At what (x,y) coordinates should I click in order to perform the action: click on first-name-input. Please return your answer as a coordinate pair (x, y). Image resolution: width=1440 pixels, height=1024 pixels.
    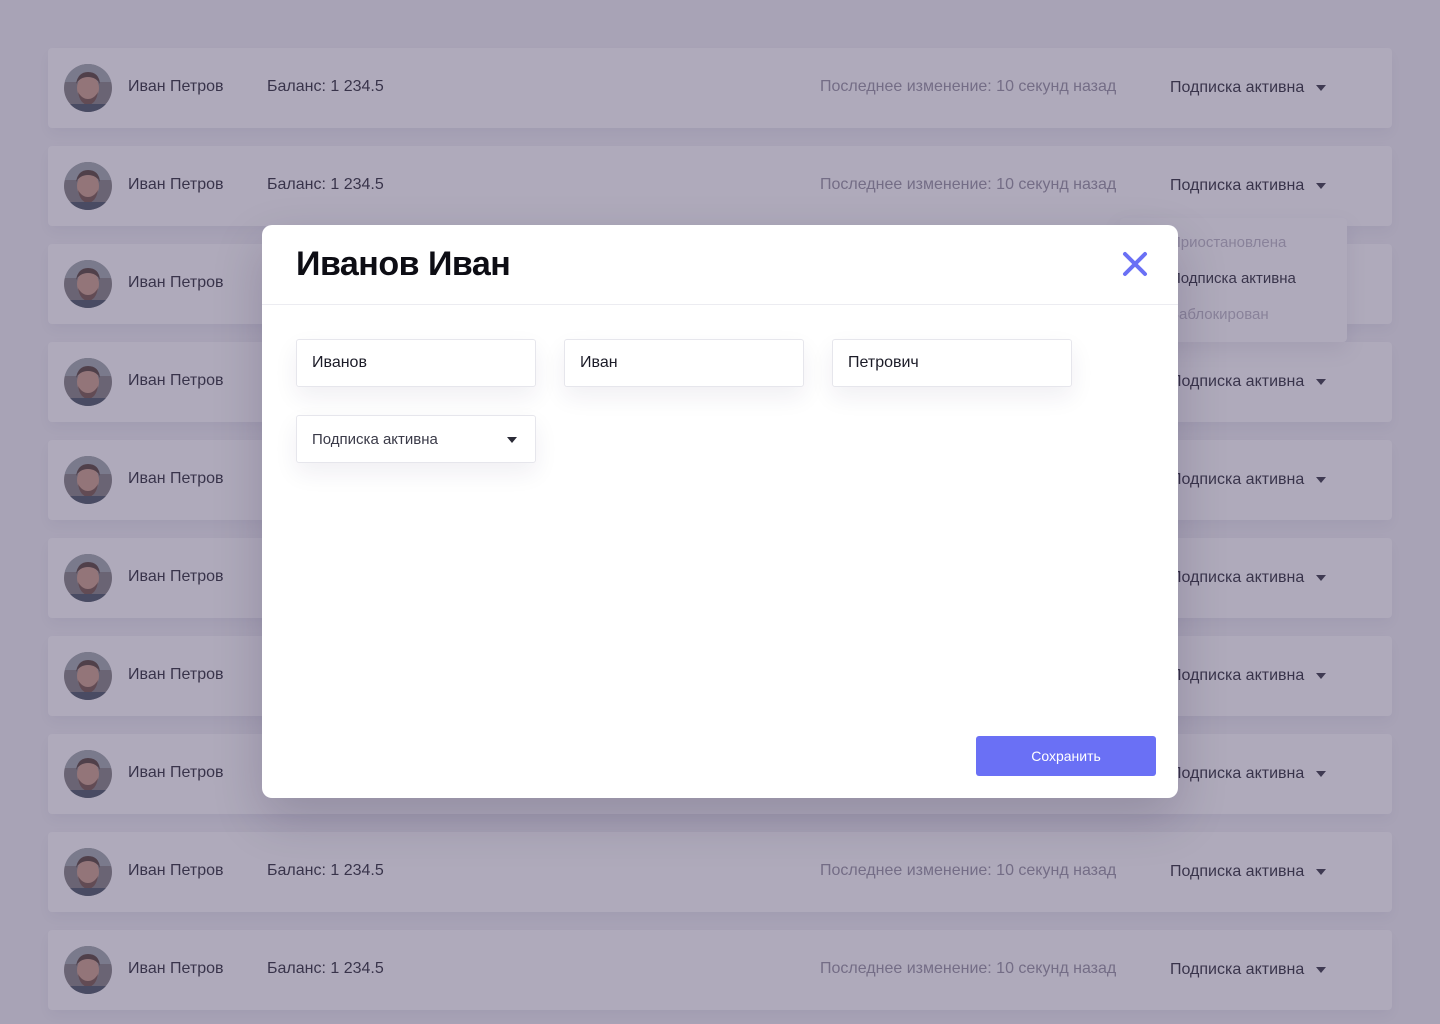
    Looking at the image, I should click on (684, 363).